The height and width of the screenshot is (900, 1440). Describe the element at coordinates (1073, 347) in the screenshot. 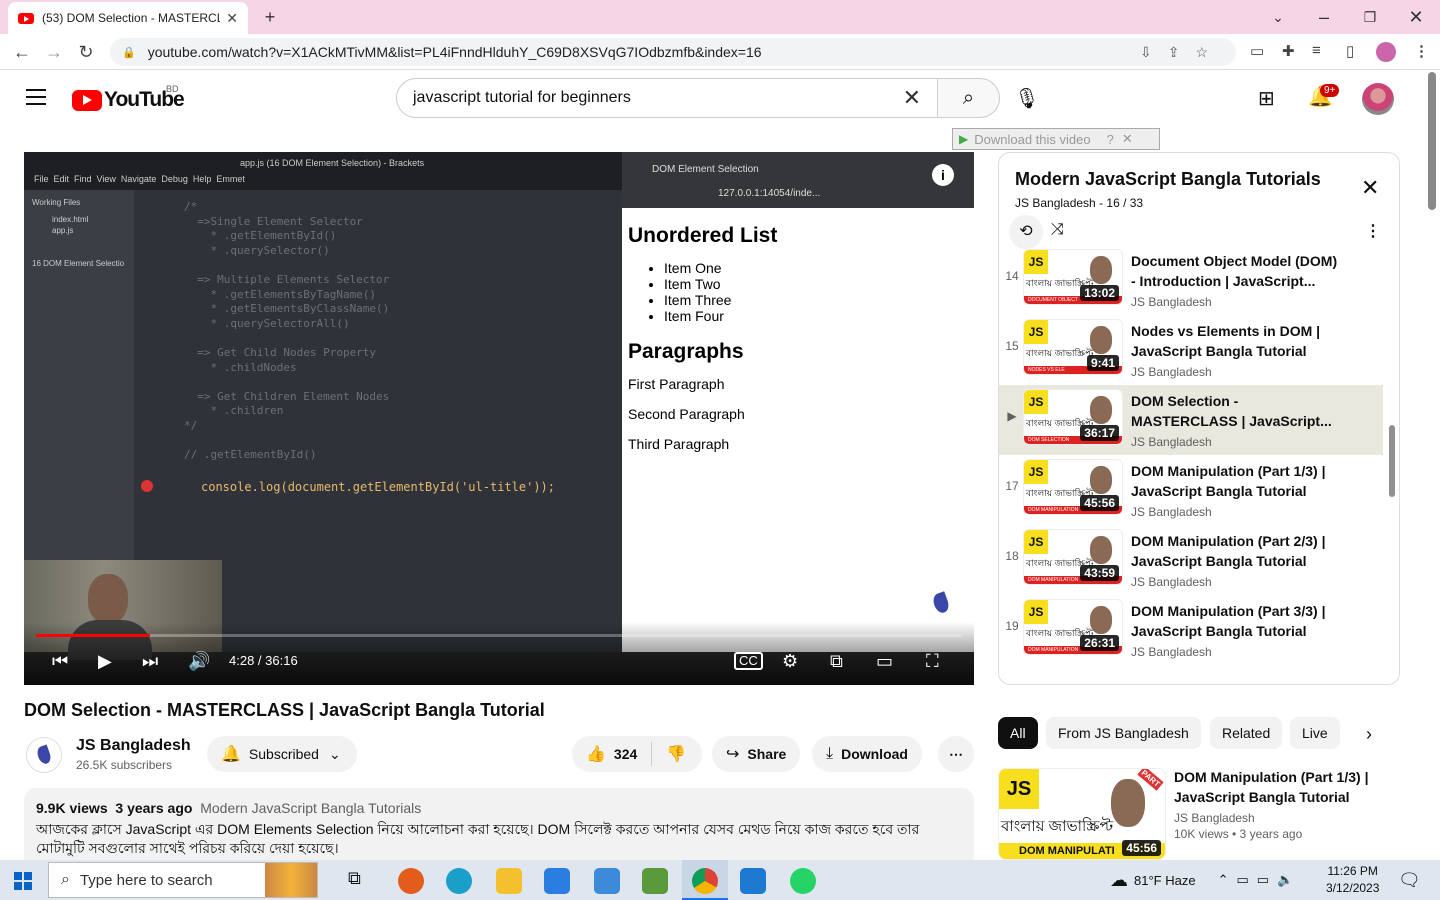

I see `playlist-thumbnail: JS বাংলায় জাভাস্ক্রিপ্ট NODES VS ELE 9:41` at that location.